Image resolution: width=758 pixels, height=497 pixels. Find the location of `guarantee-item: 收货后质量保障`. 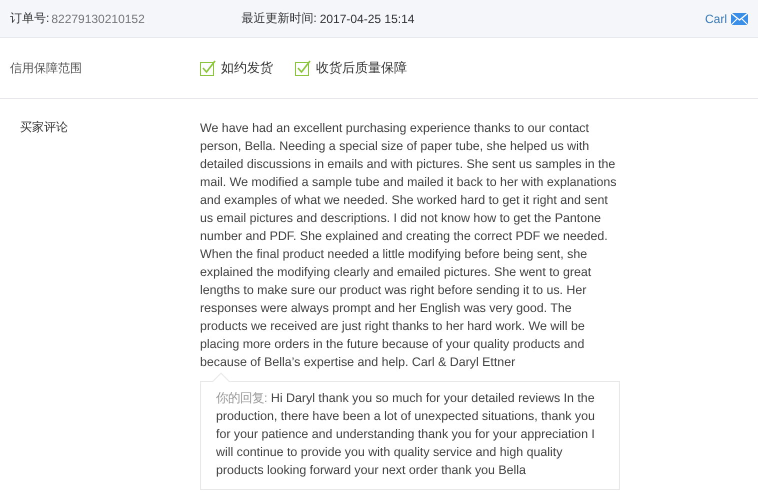

guarantee-item: 收货后质量保障 is located at coordinates (361, 68).